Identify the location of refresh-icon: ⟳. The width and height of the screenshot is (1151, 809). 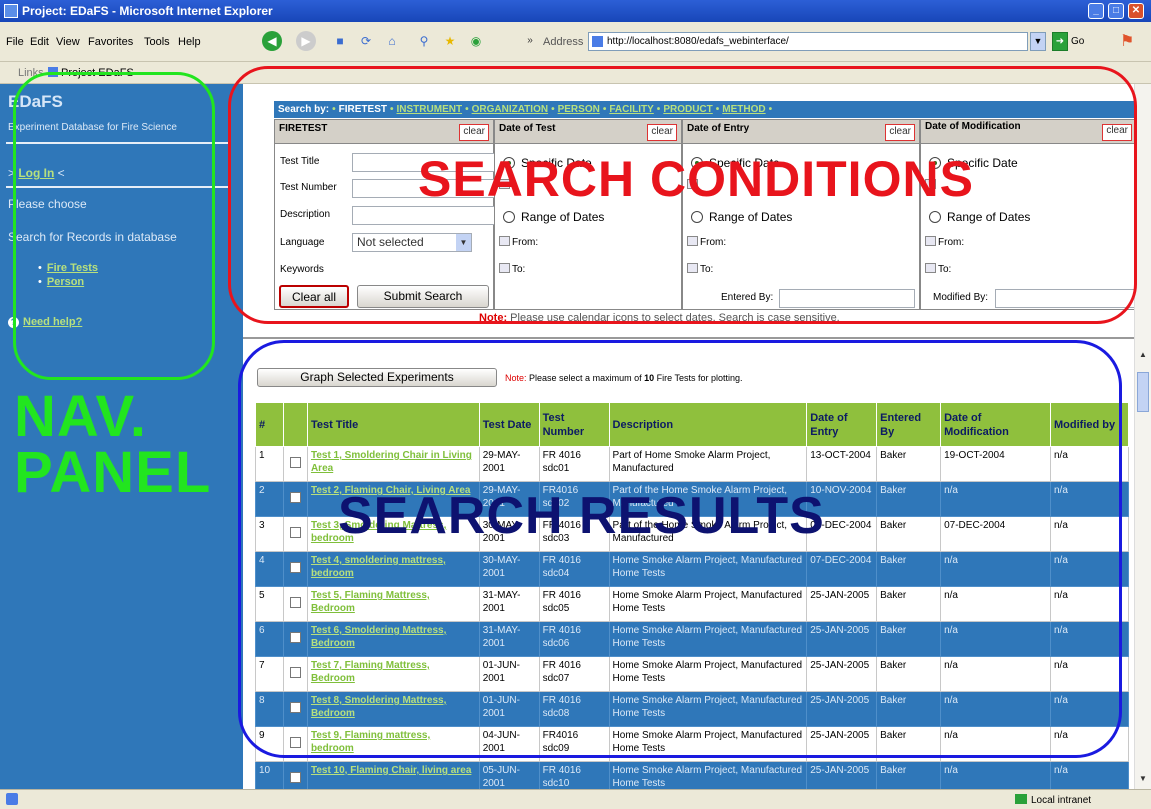
(366, 41).